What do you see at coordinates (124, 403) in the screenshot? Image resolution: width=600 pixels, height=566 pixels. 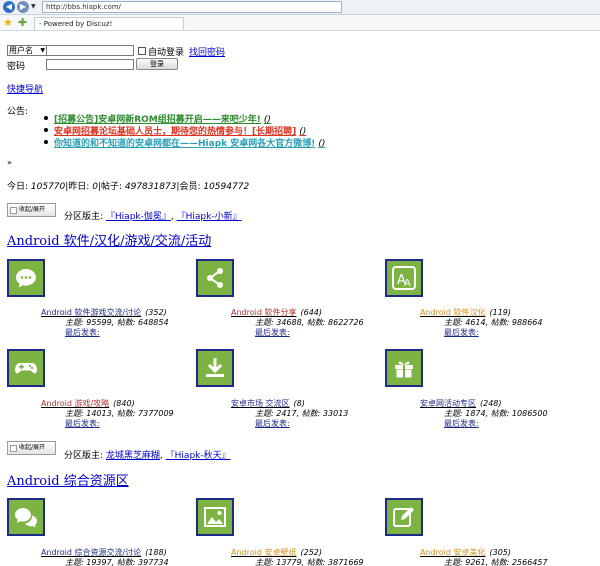 I see `forum-count: (840)` at bounding box center [124, 403].